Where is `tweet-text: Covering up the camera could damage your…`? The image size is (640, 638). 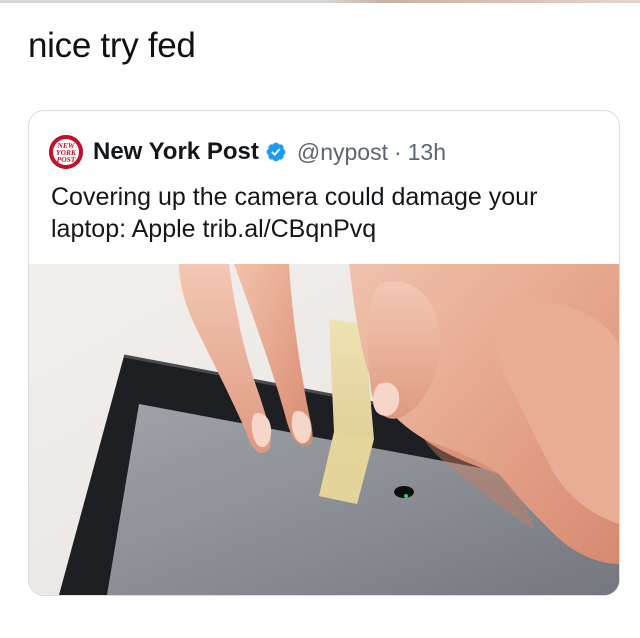
tweet-text: Covering up the camera could damage your… is located at coordinates (294, 213).